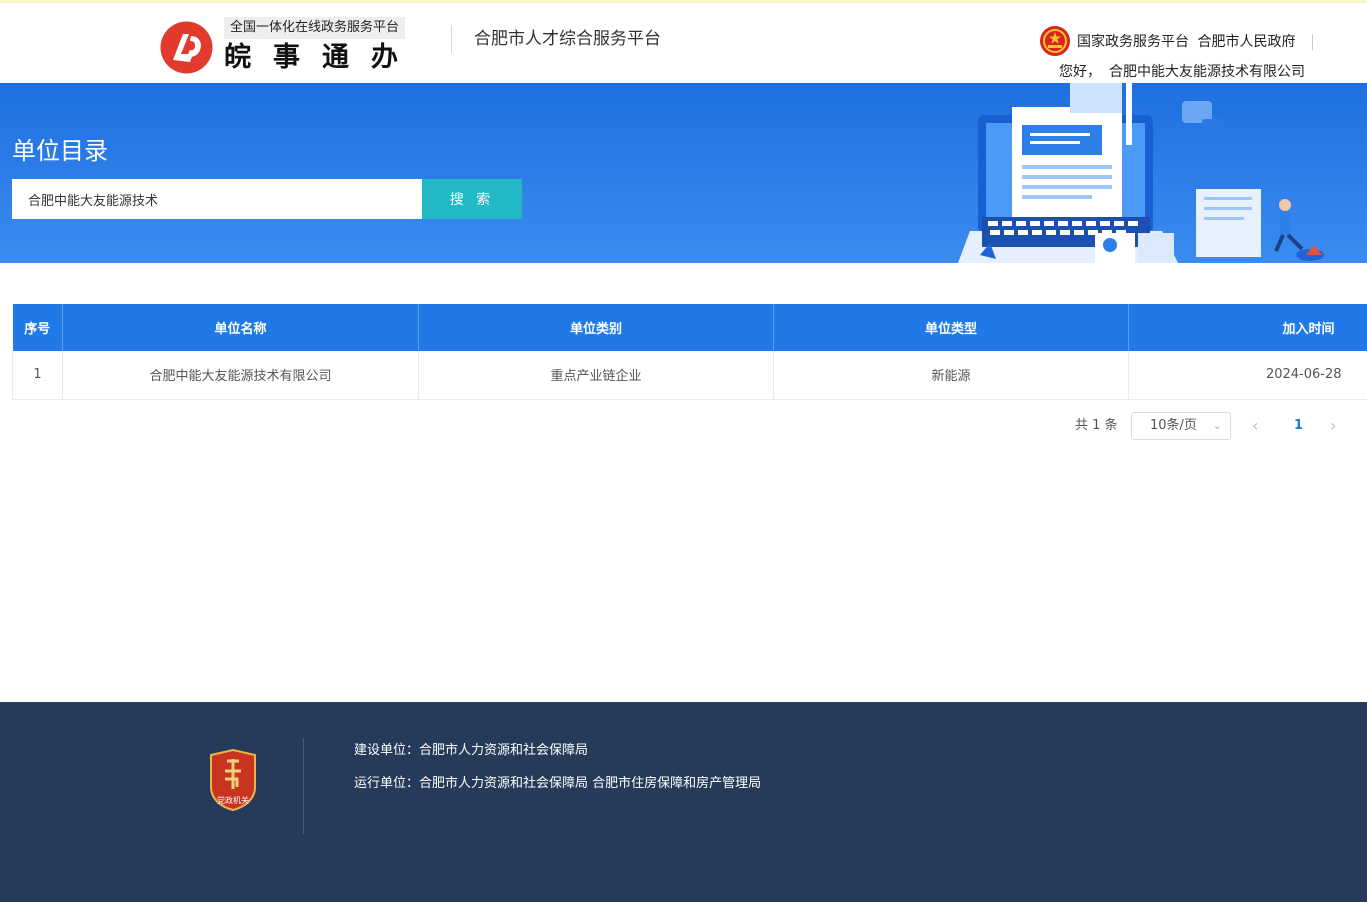  I want to click on header-divider, so click(451, 39).